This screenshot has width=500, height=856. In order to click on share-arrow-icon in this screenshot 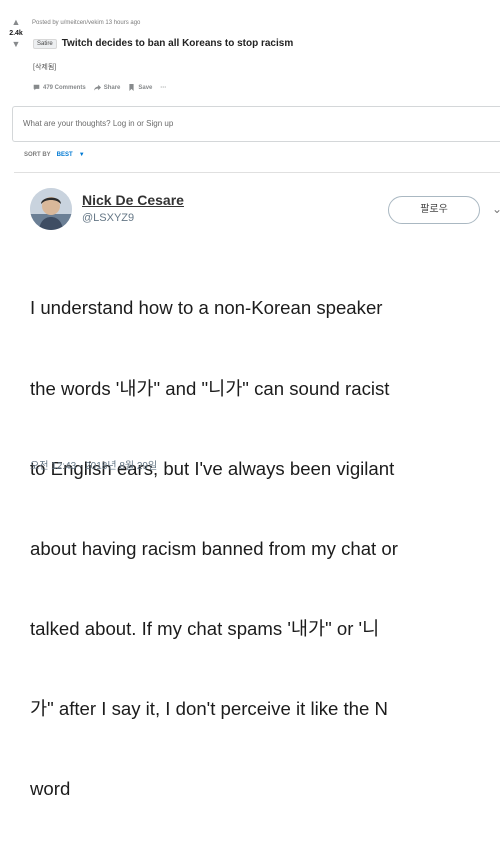, I will do `click(97, 87)`.